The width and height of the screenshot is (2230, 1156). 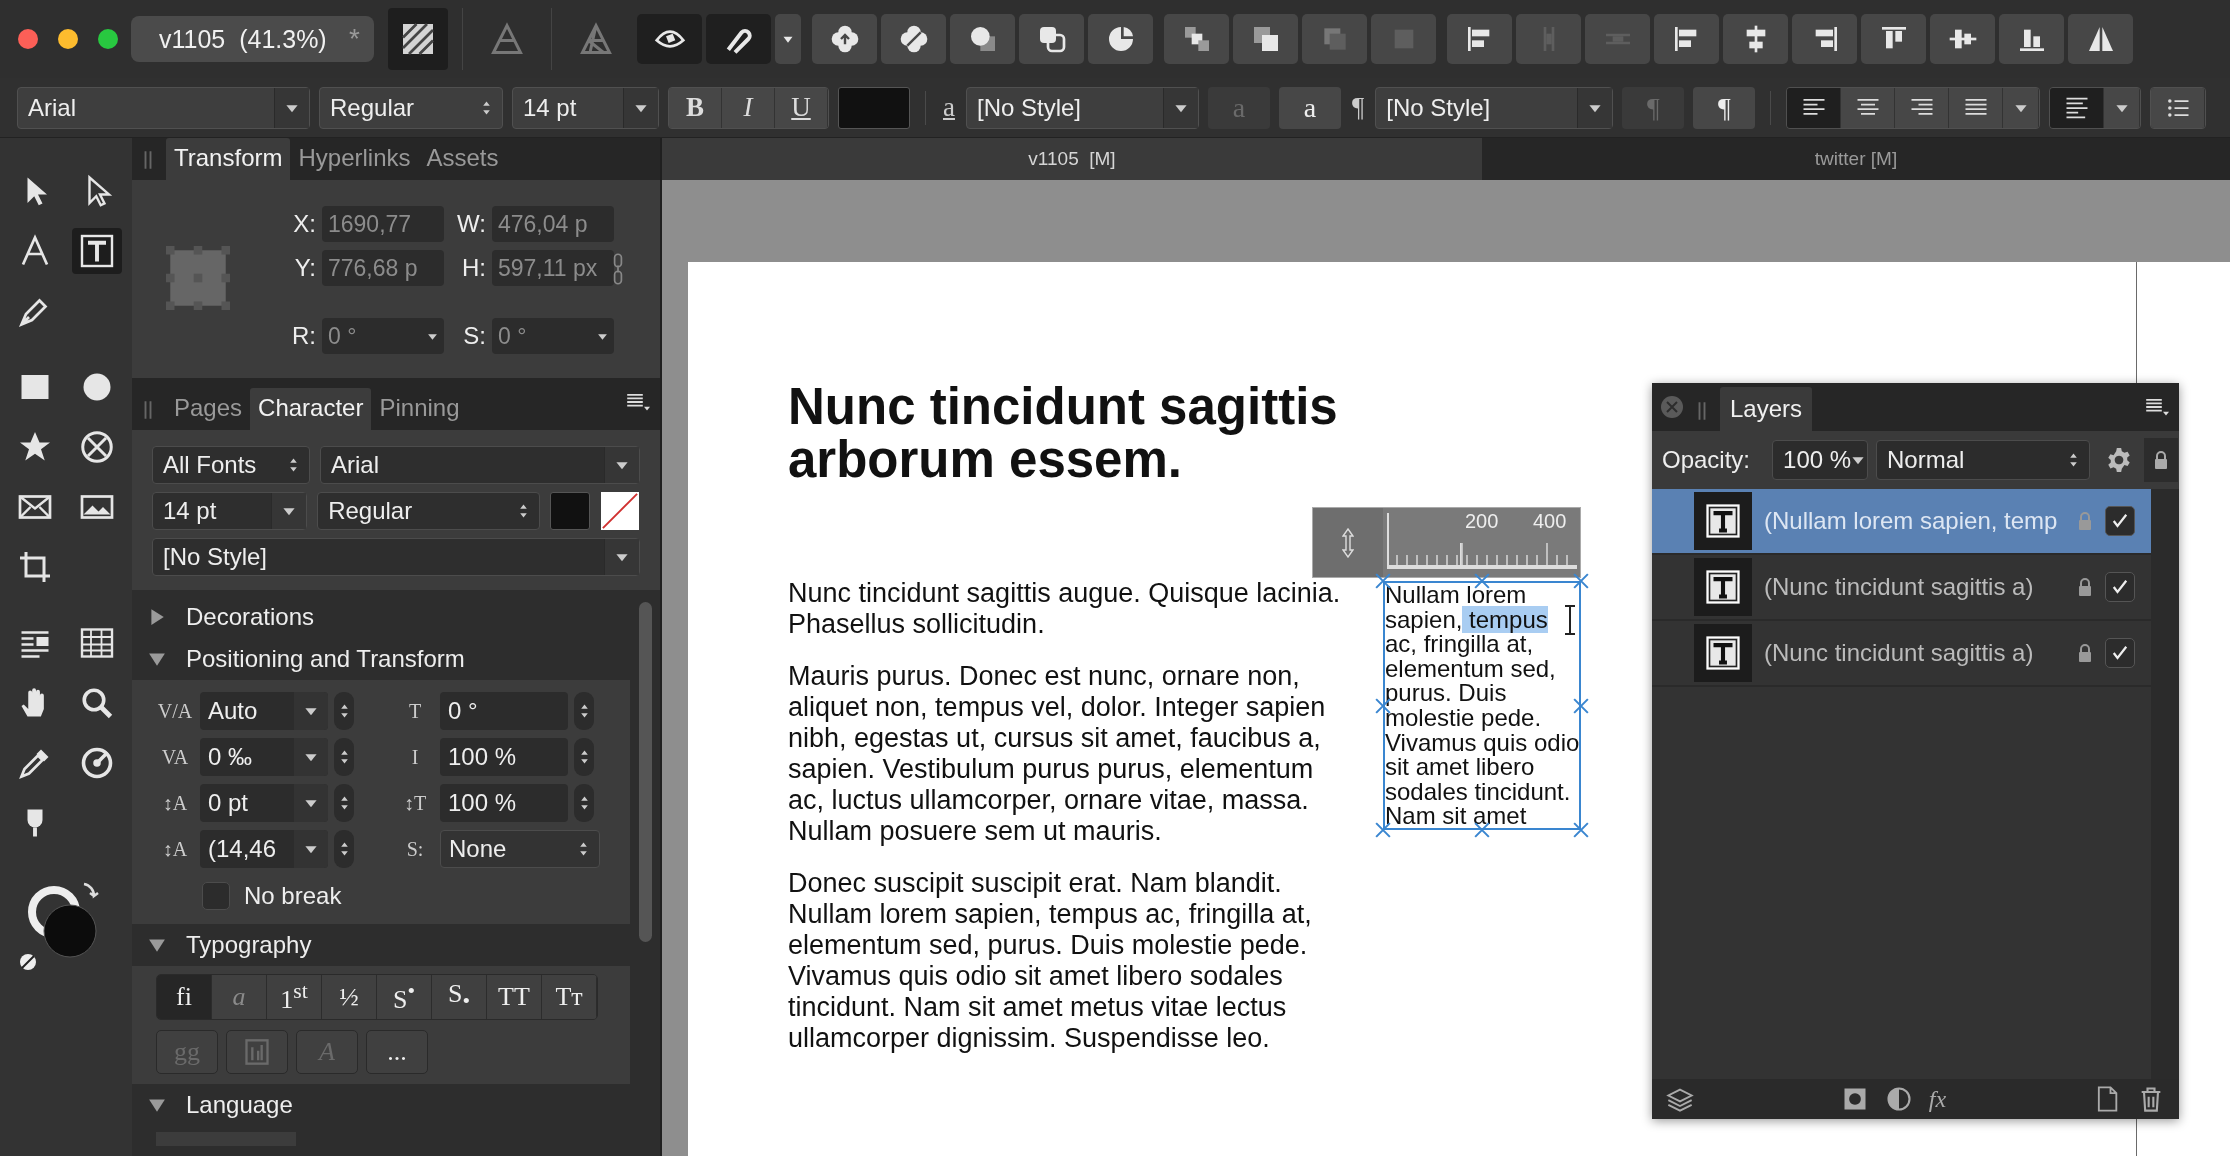 I want to click on section-header: Language, so click(x=396, y=1105).